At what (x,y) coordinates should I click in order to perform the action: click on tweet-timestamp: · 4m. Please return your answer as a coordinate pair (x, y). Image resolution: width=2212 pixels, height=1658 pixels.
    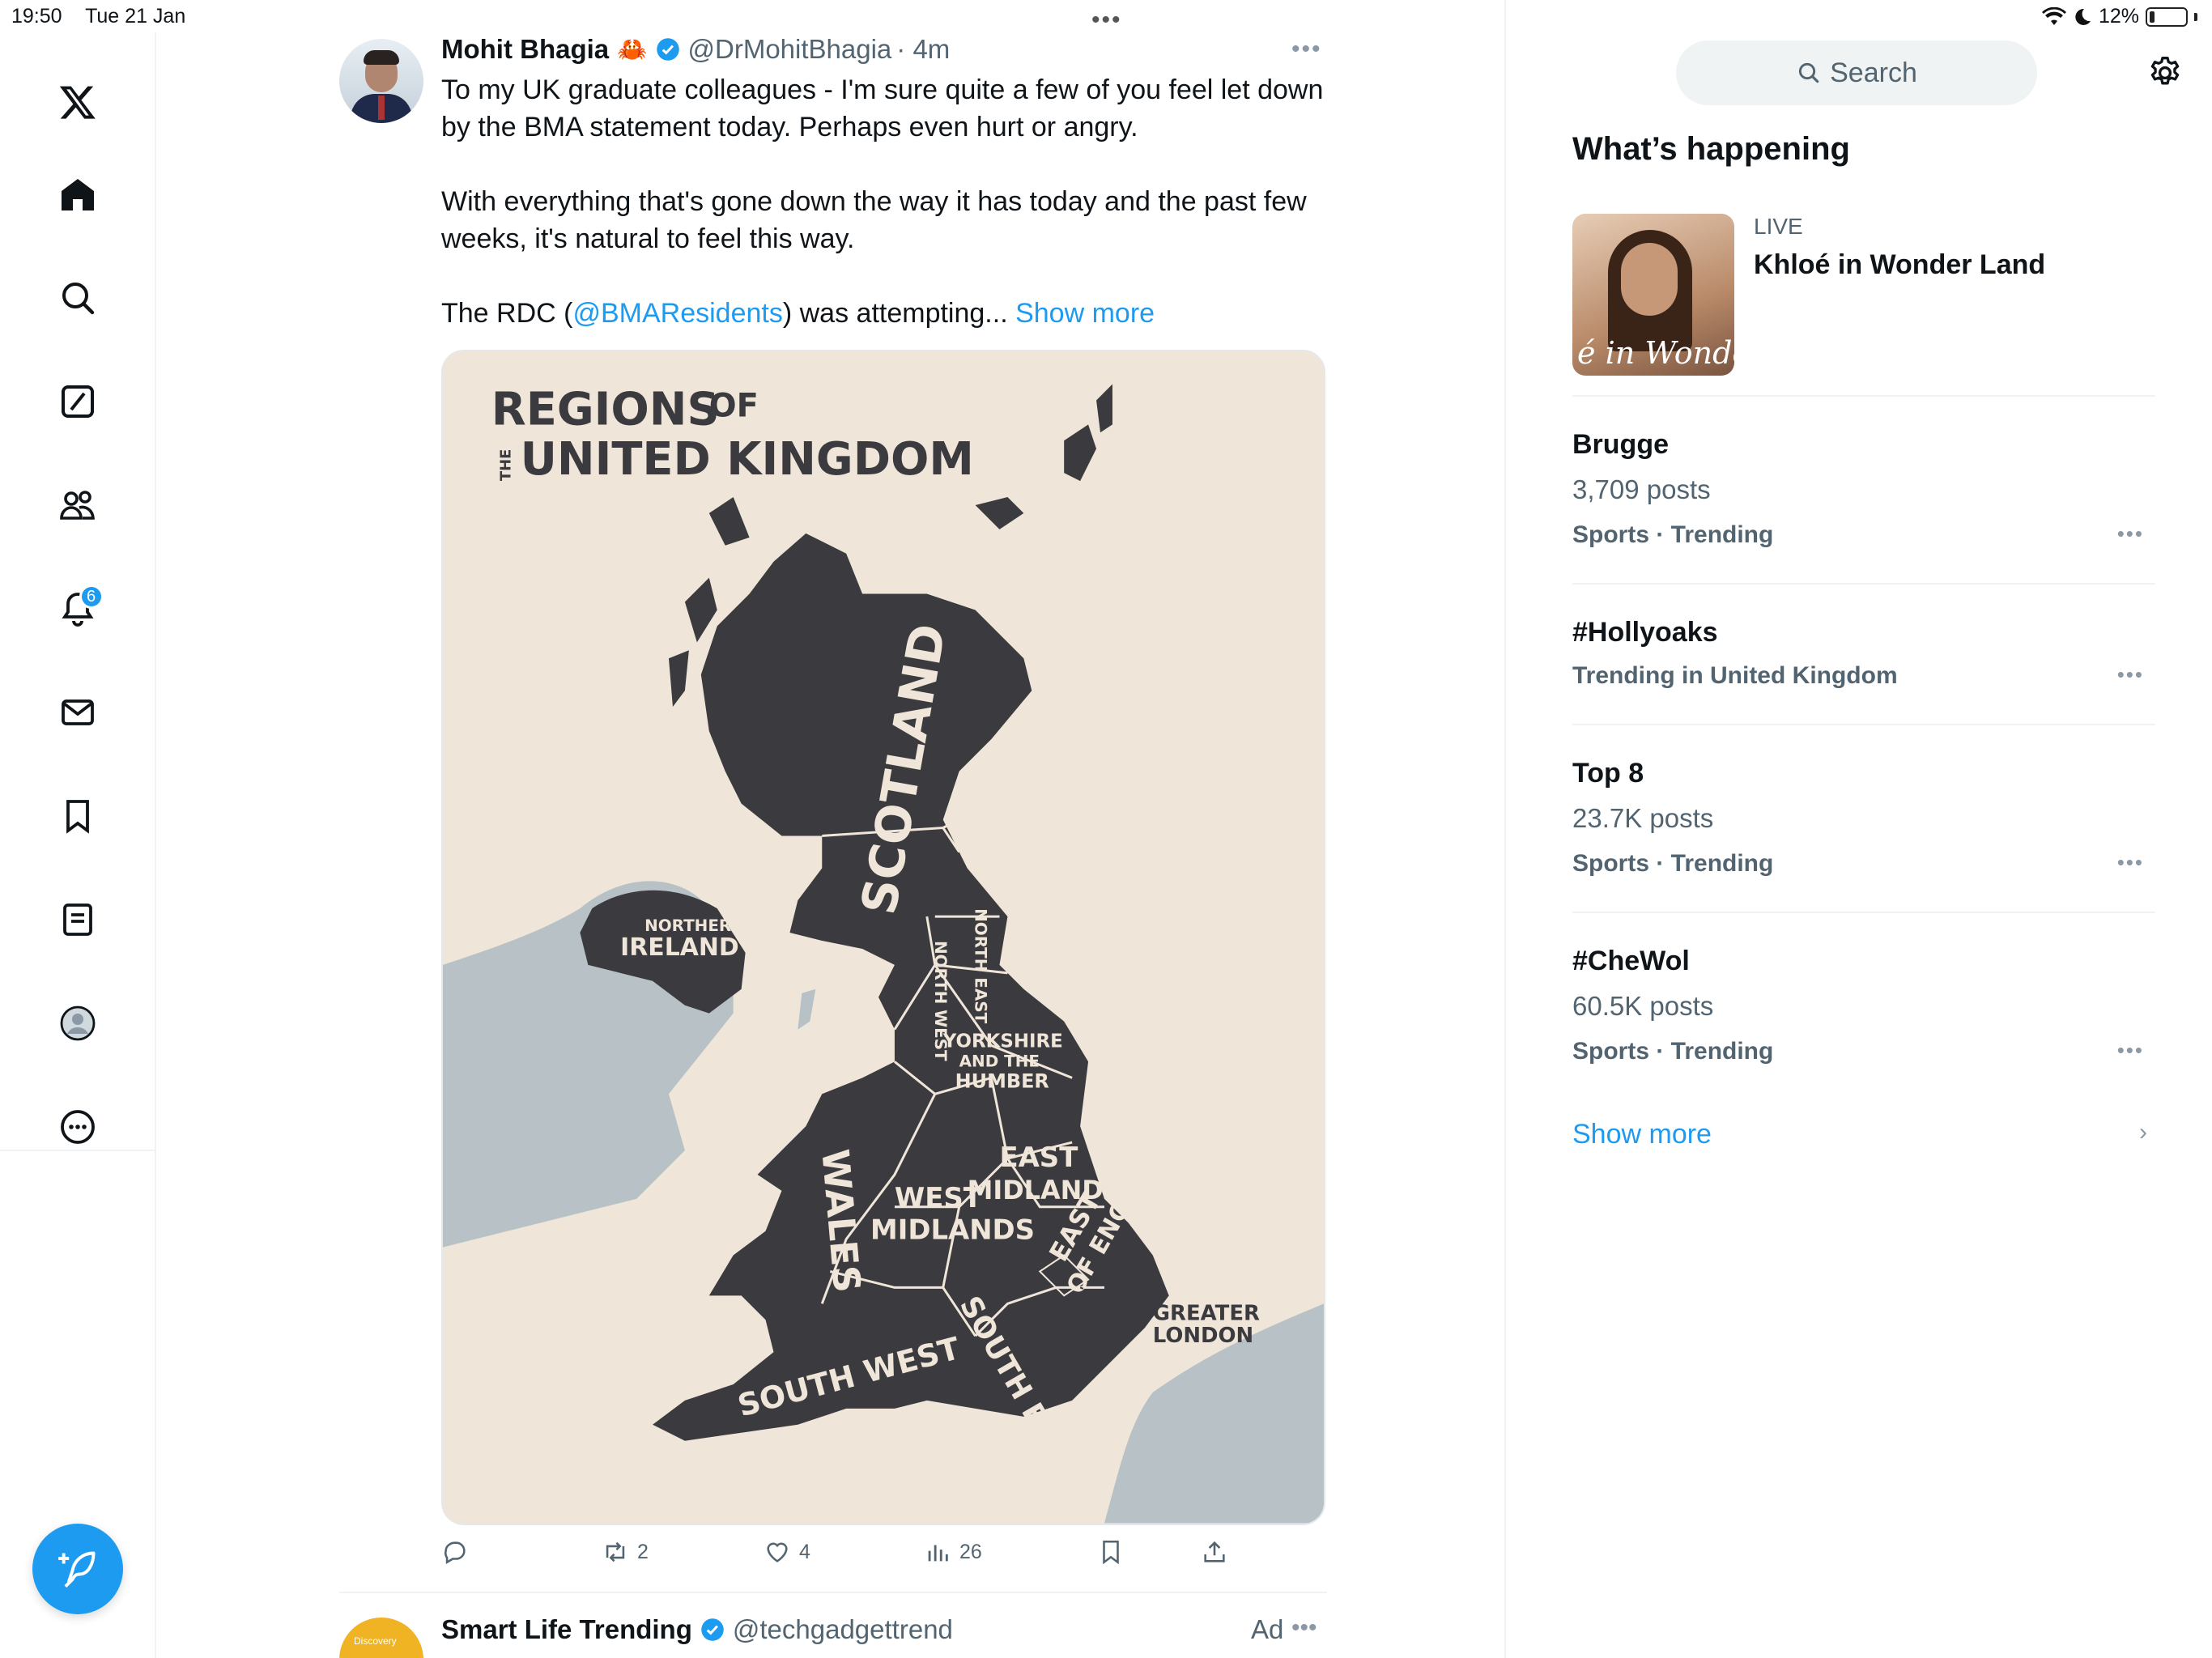
    Looking at the image, I should click on (923, 49).